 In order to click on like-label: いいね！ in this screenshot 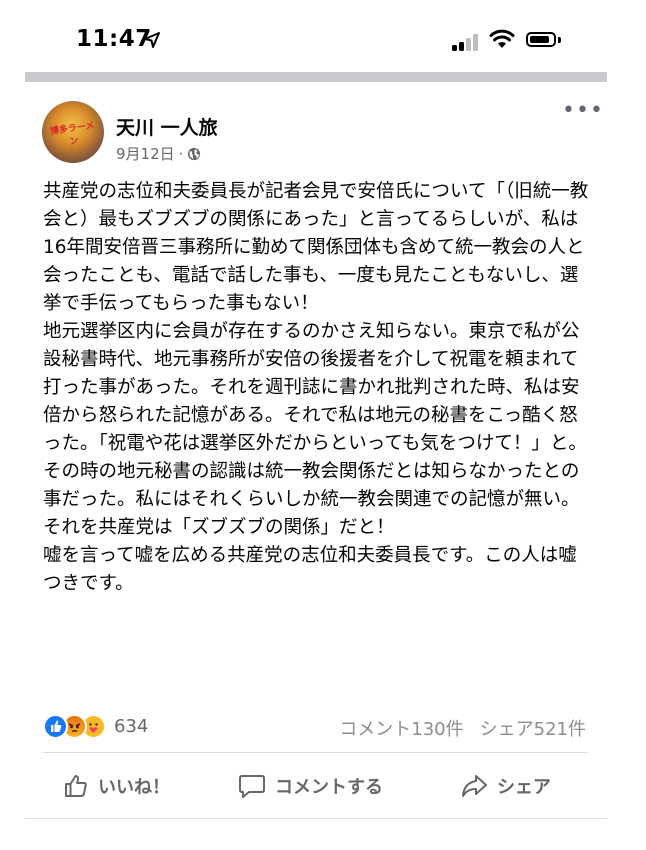, I will do `click(134, 787)`.